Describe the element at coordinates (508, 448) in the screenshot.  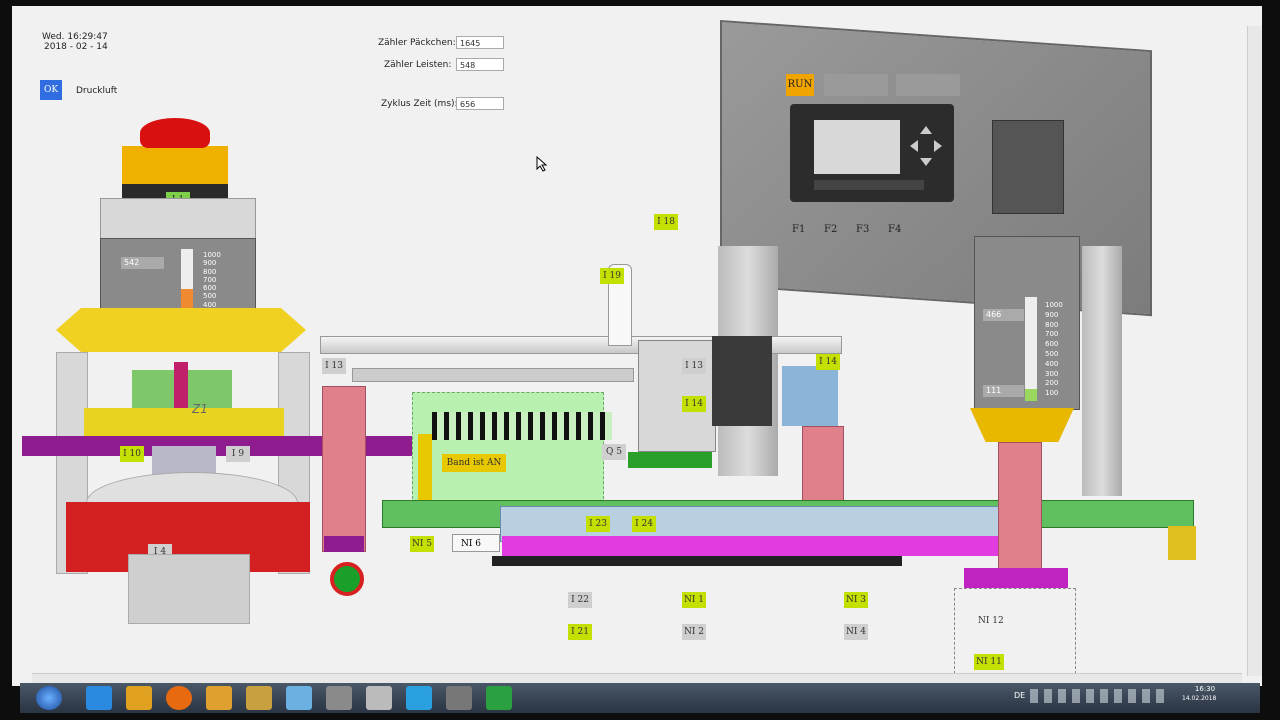
I see `feeder-green-zone` at that location.